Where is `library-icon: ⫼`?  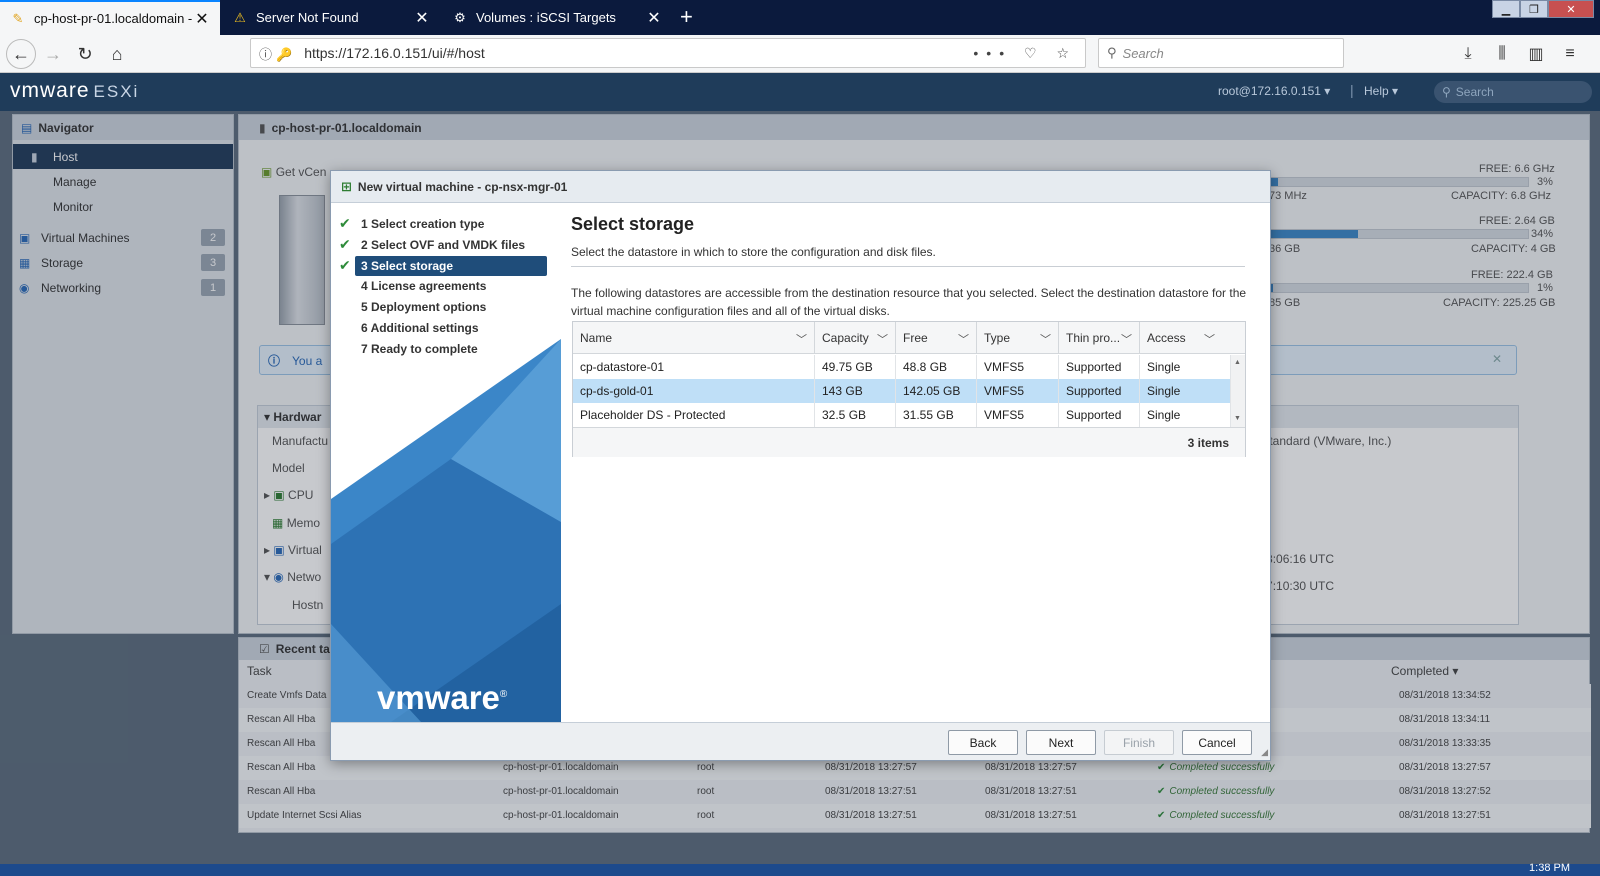
library-icon: ⫼ is located at coordinates (1502, 54).